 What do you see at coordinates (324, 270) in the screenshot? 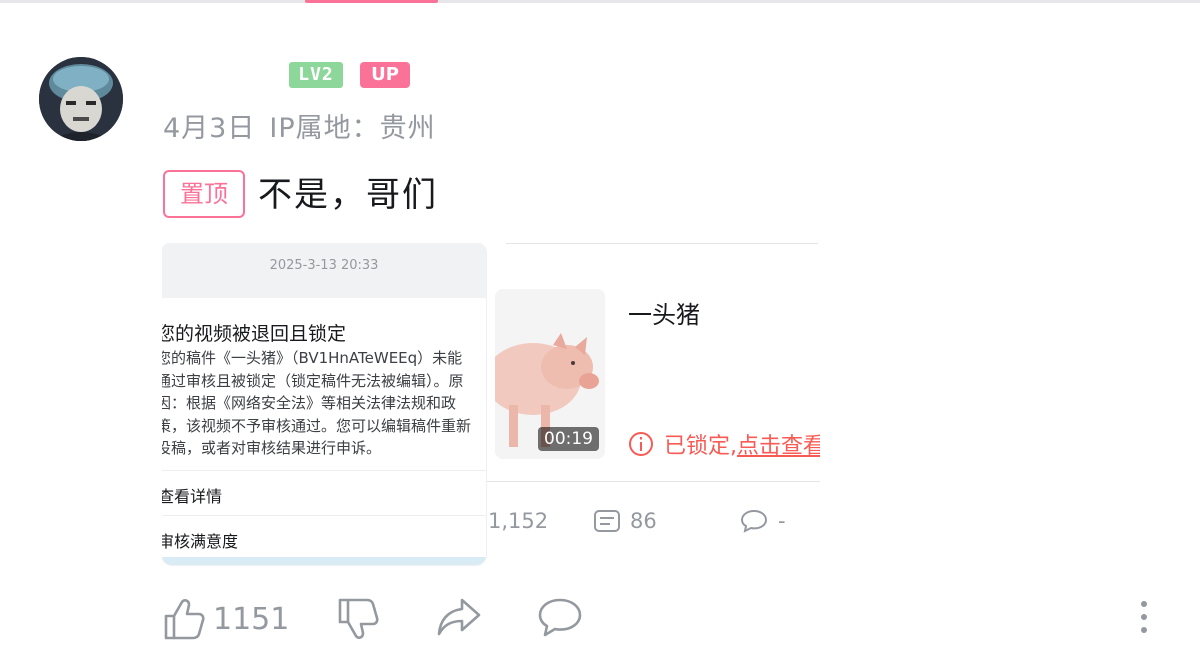
I see `notice-timestamp: 2025-3-13 20:33` at bounding box center [324, 270].